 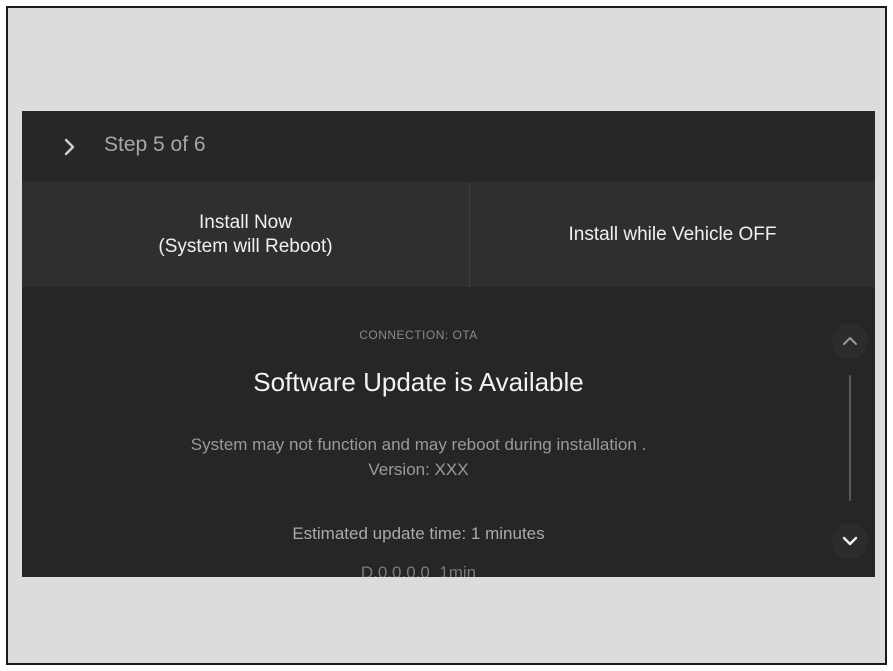 I want to click on install-while-off-button: Install while Vehicle OFF, so click(x=672, y=234).